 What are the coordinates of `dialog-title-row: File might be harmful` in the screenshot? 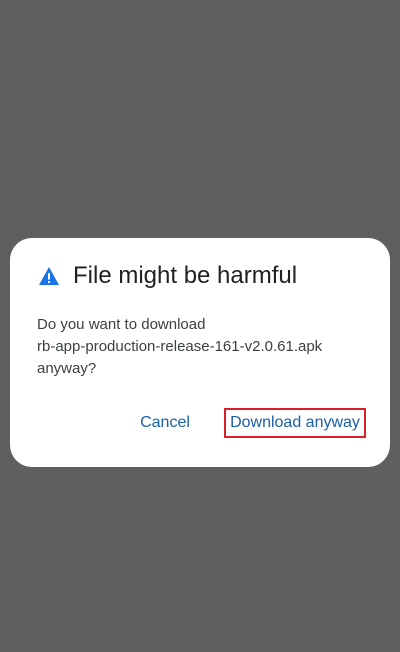 It's located at (167, 276).